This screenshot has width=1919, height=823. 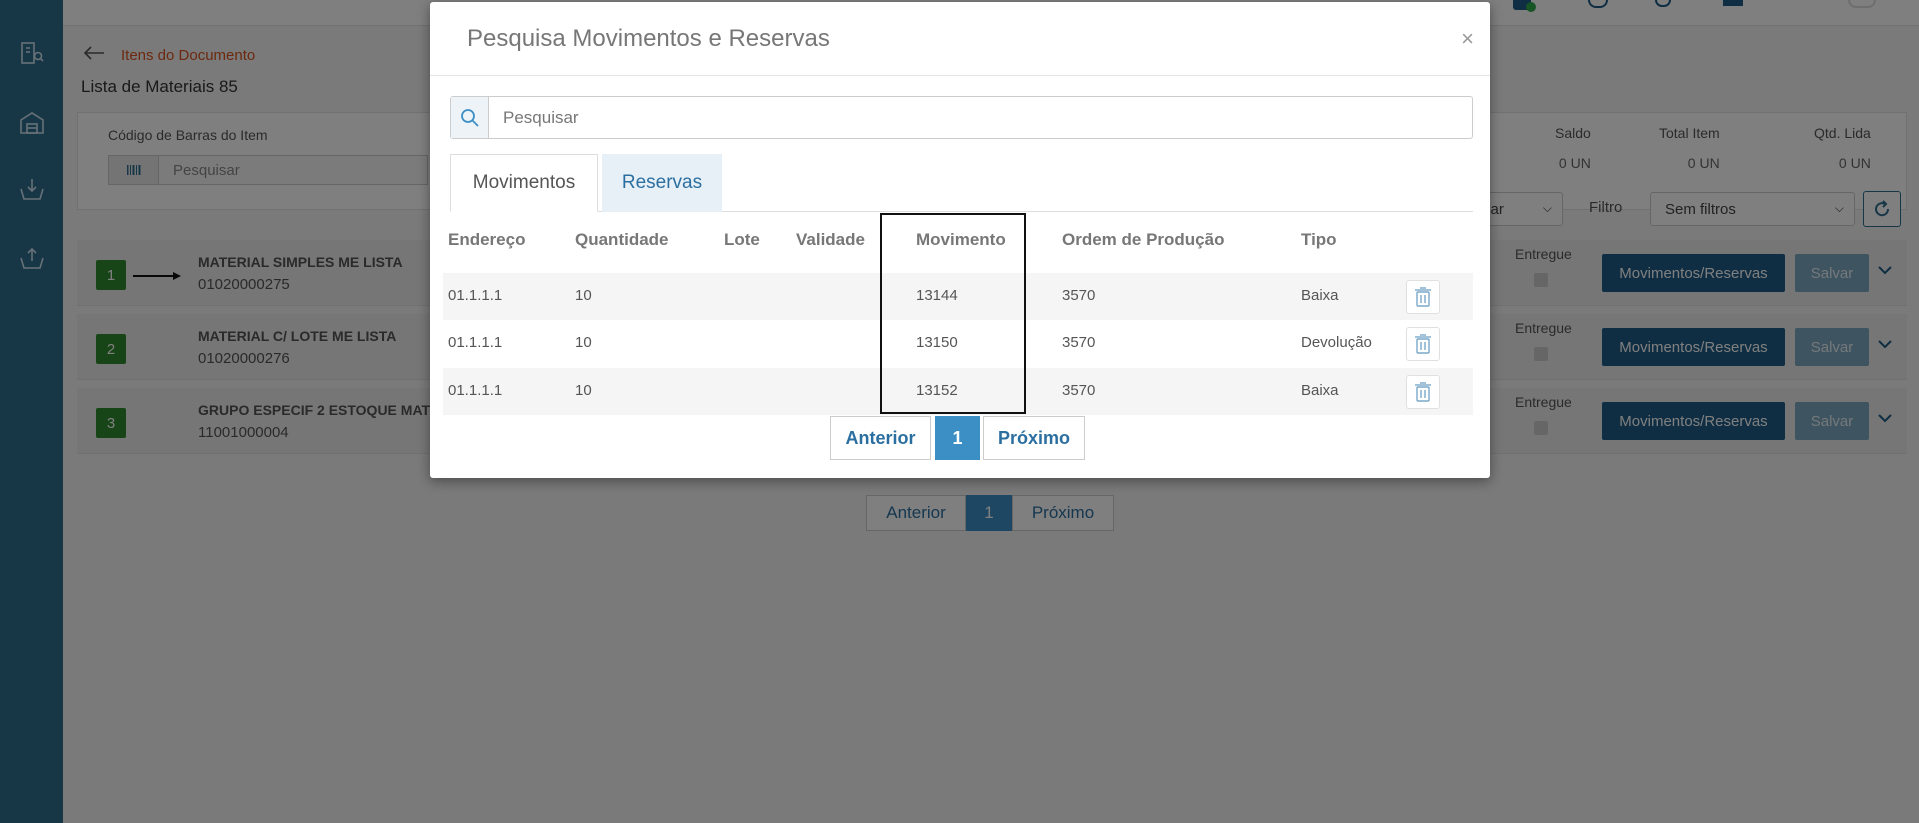 What do you see at coordinates (662, 183) in the screenshot?
I see `tab-reservas: Reservas` at bounding box center [662, 183].